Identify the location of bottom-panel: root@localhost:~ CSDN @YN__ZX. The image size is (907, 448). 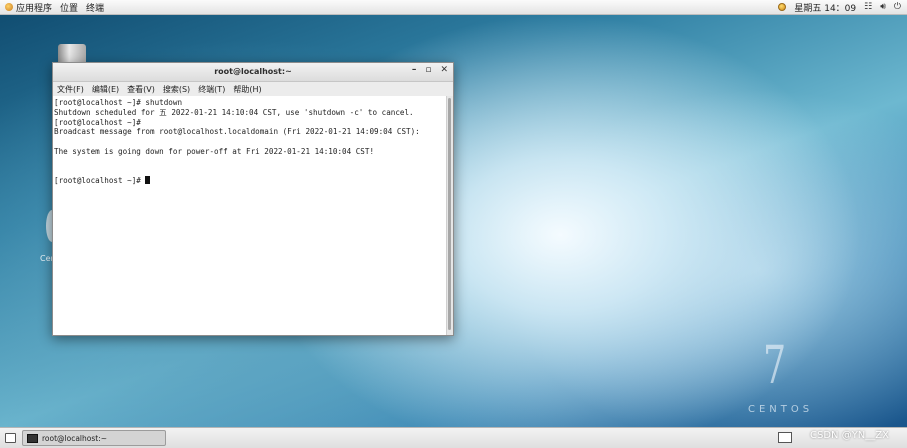
(453, 437).